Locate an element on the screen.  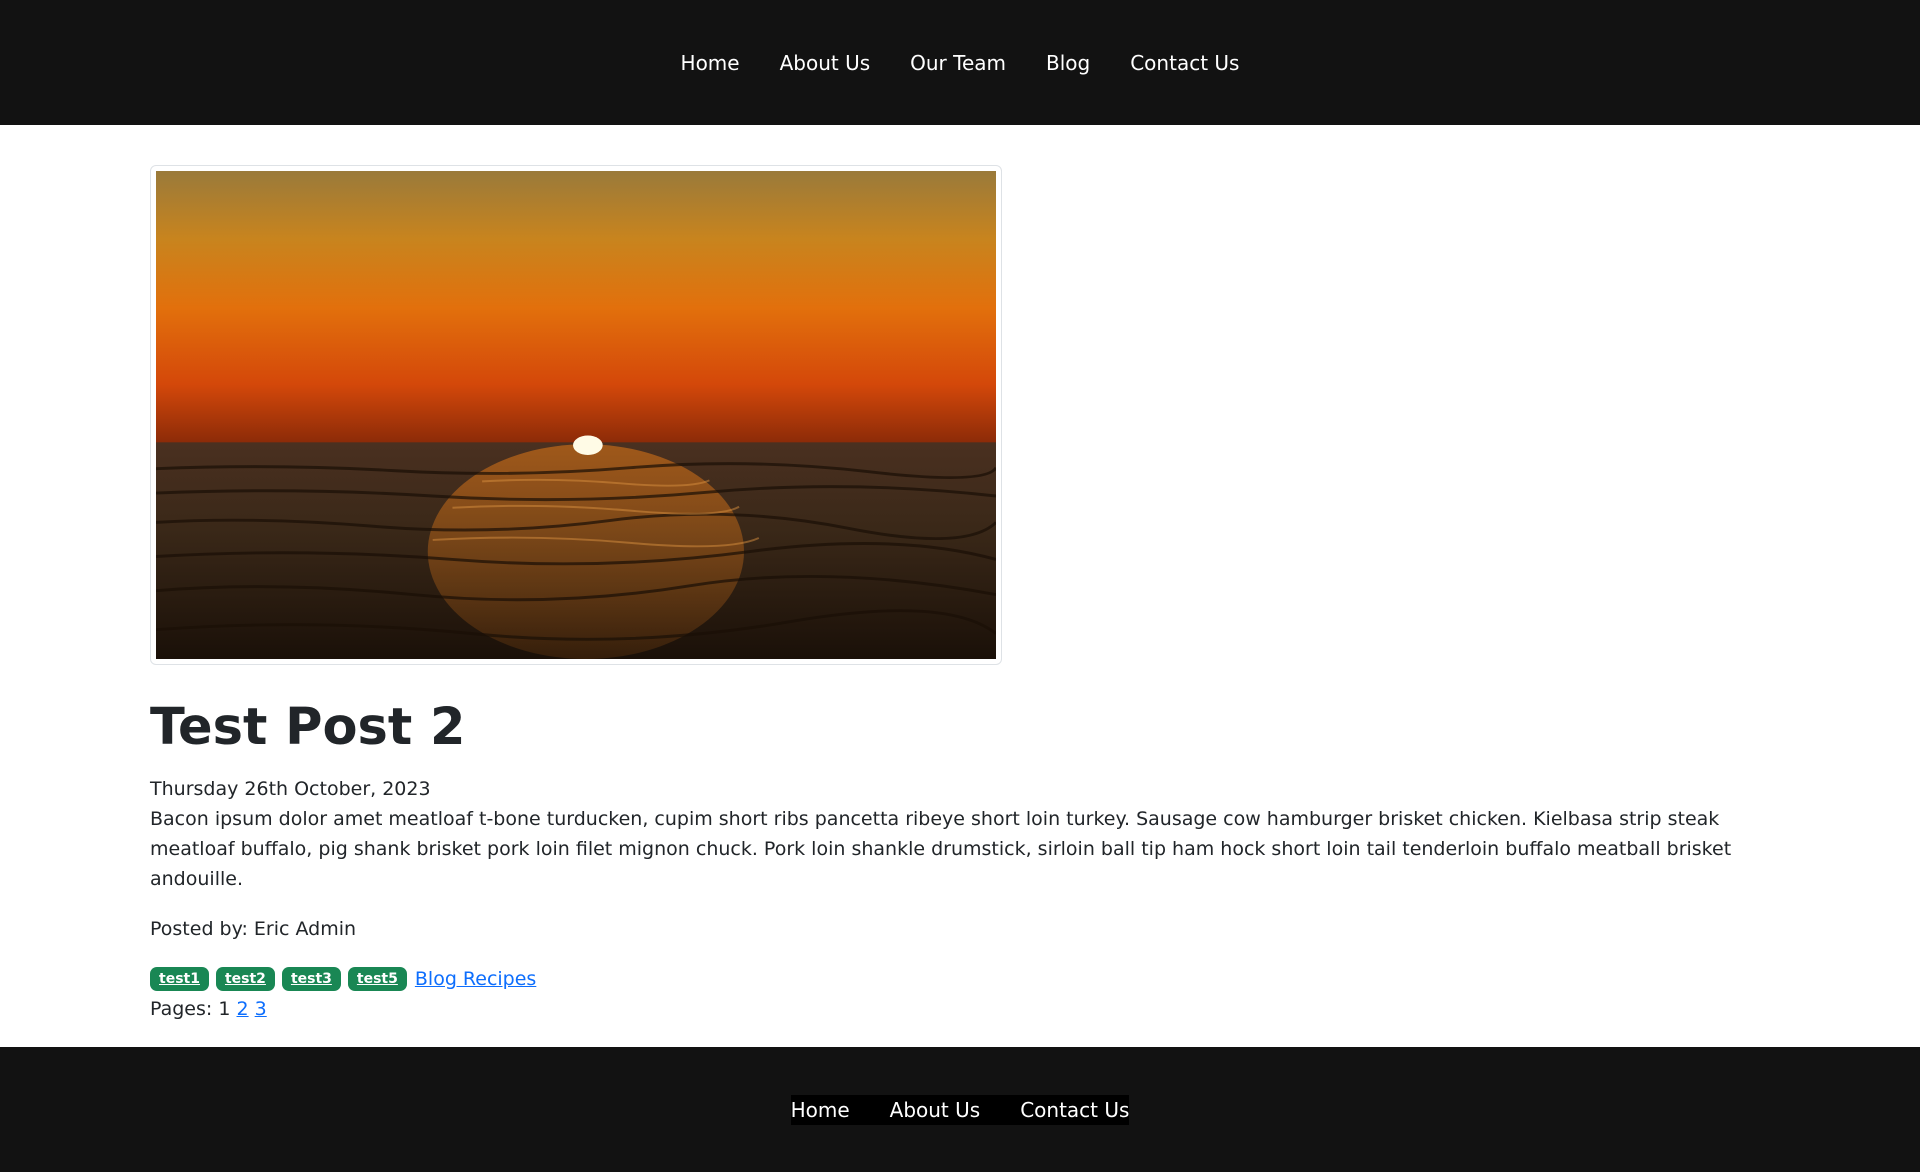
nav-blog-link: Blog is located at coordinates (1068, 63).